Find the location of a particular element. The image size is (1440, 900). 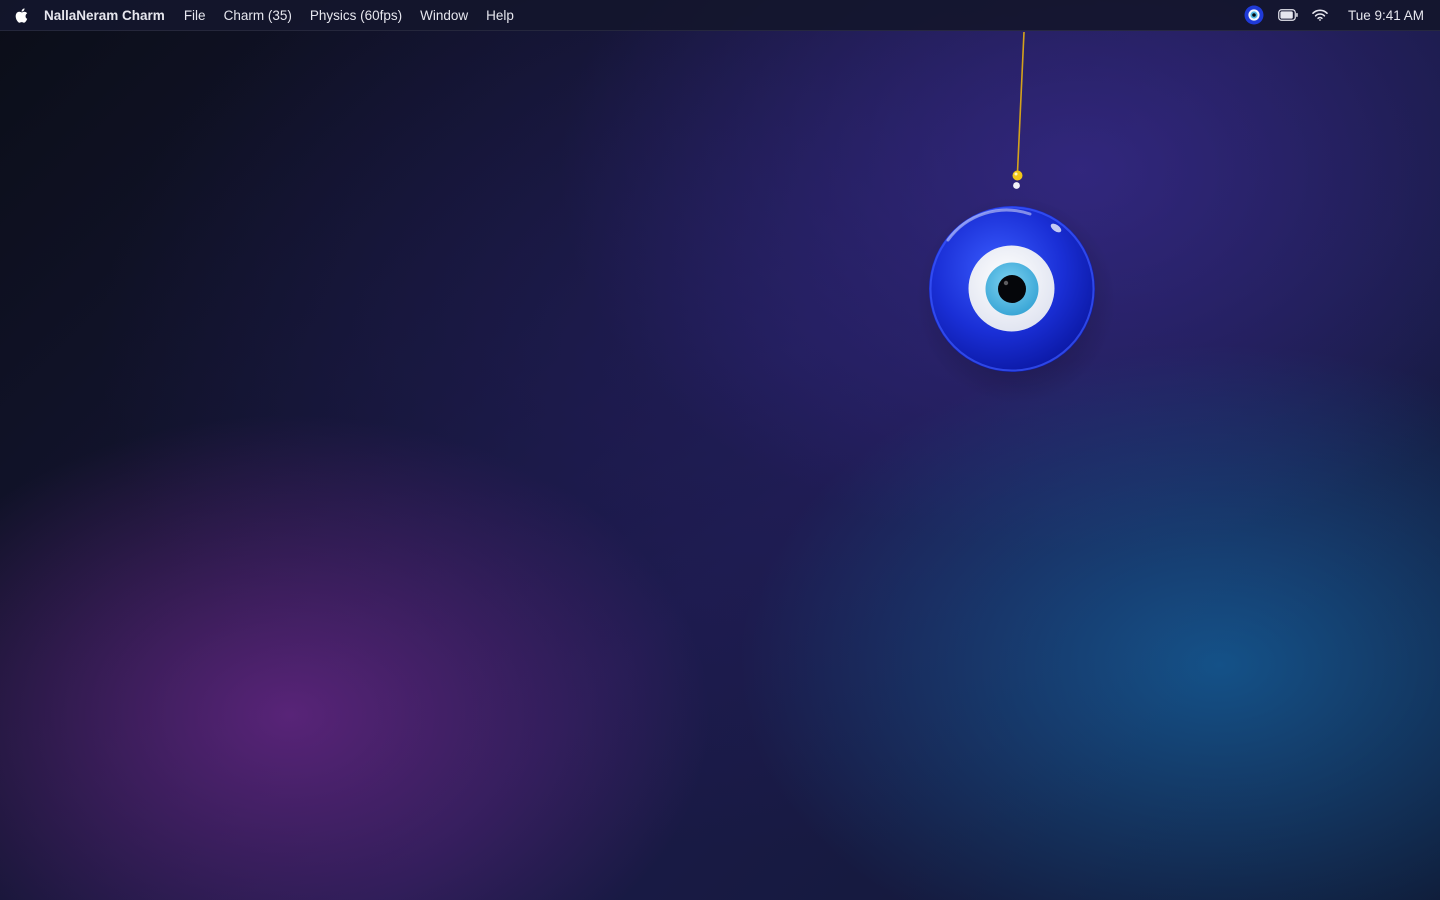

charm-bead-highlight is located at coordinates (1016, 174).